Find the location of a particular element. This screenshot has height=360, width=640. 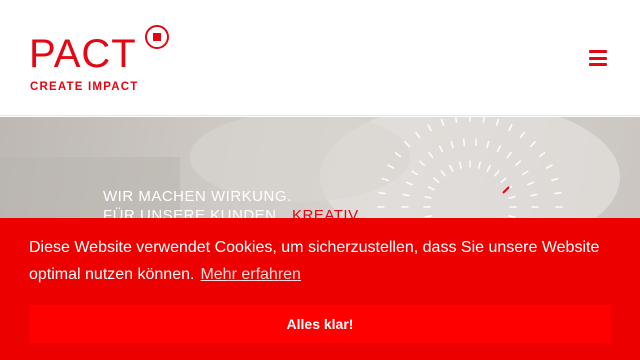

hamburger-icon is located at coordinates (598, 58).